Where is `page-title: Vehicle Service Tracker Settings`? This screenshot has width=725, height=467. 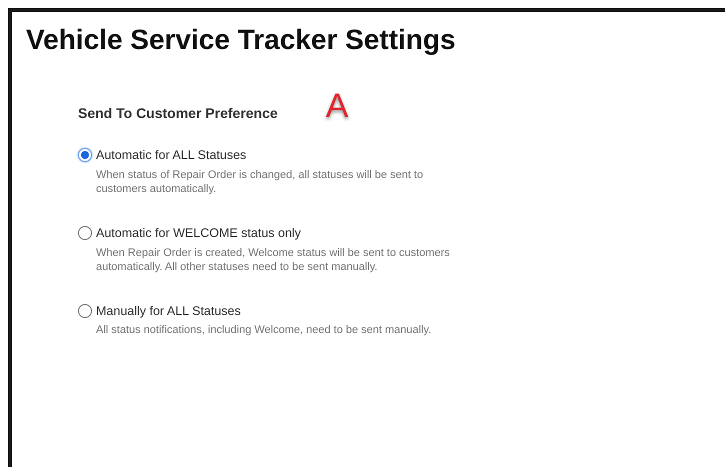
page-title: Vehicle Service Tracker Settings is located at coordinates (241, 40).